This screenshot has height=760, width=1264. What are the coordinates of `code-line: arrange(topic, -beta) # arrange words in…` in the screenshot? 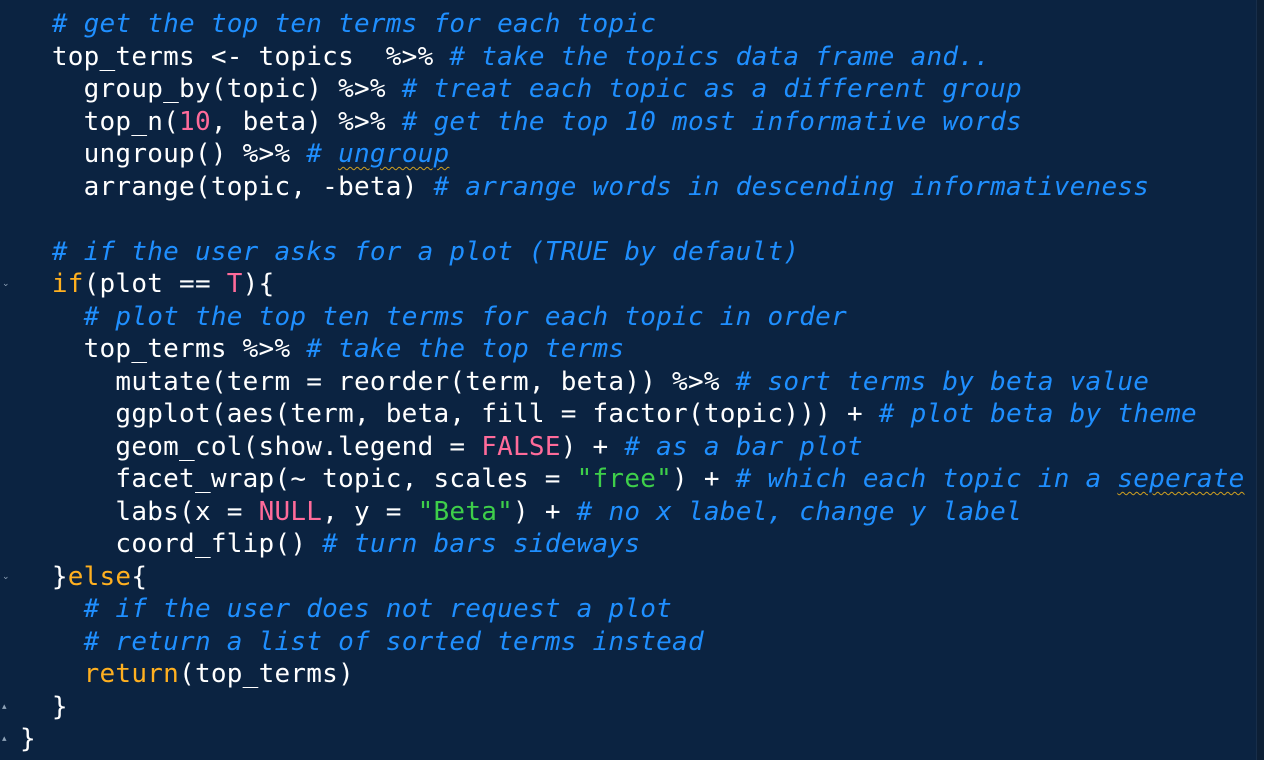 It's located at (584, 187).